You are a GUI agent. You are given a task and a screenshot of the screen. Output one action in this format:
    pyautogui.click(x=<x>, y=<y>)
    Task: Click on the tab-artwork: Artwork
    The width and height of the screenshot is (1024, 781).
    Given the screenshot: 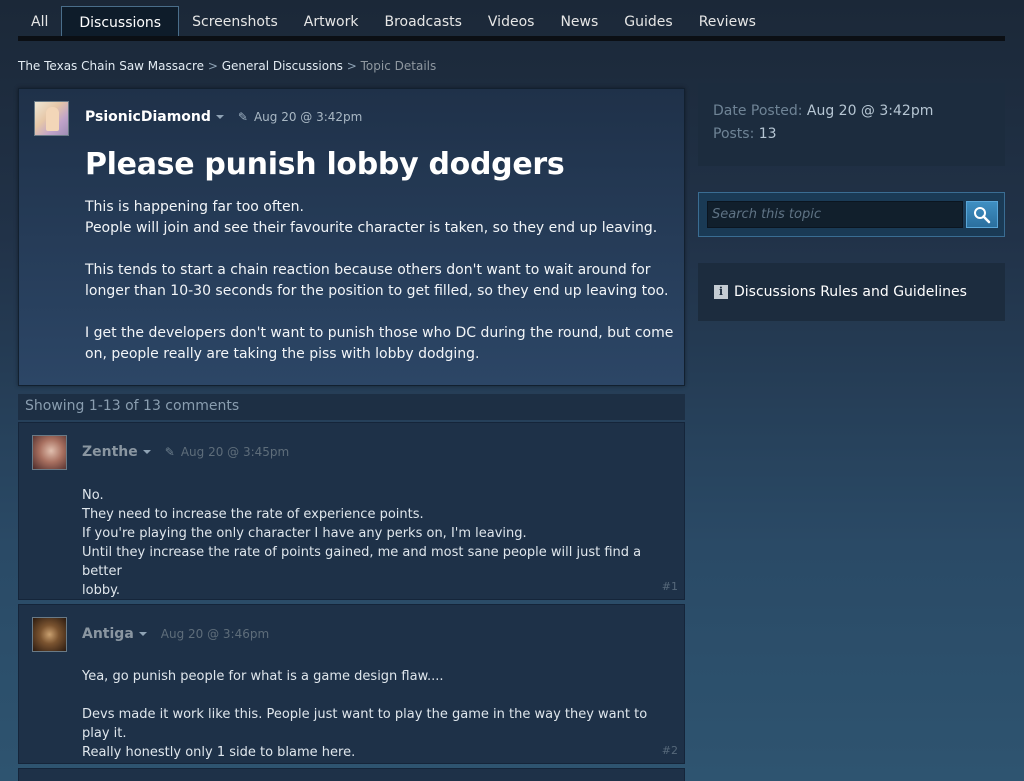 What is the action you would take?
    pyautogui.click(x=331, y=22)
    